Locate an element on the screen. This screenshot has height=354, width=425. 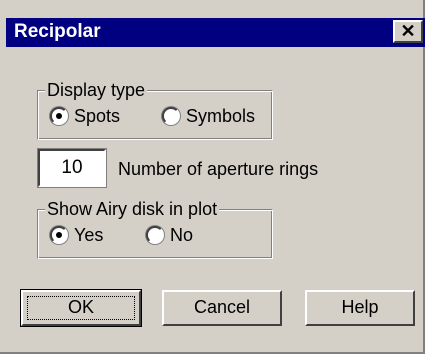
radio-symbols-label: Symbols is located at coordinates (221, 116).